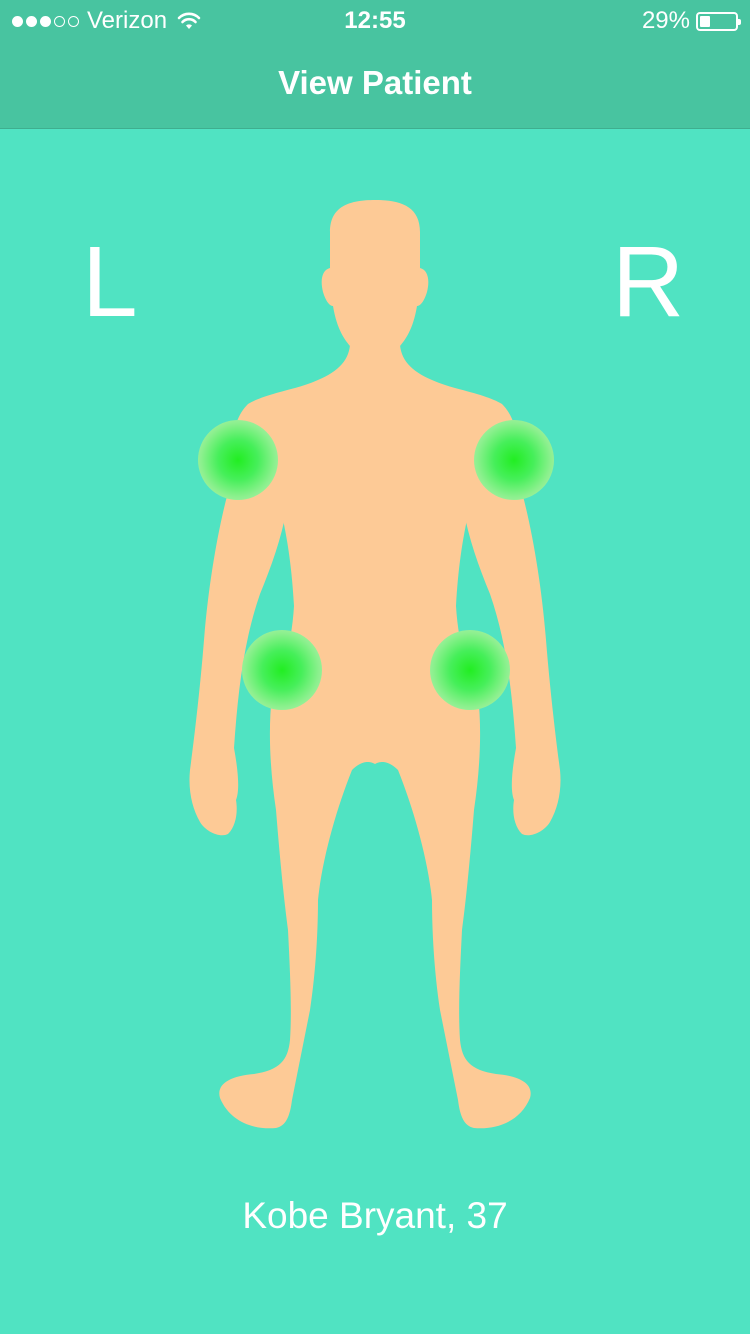 This screenshot has width=750, height=1334. Describe the element at coordinates (375, 1215) in the screenshot. I see `patient-name-age: Kobe Bryant, 37` at that location.